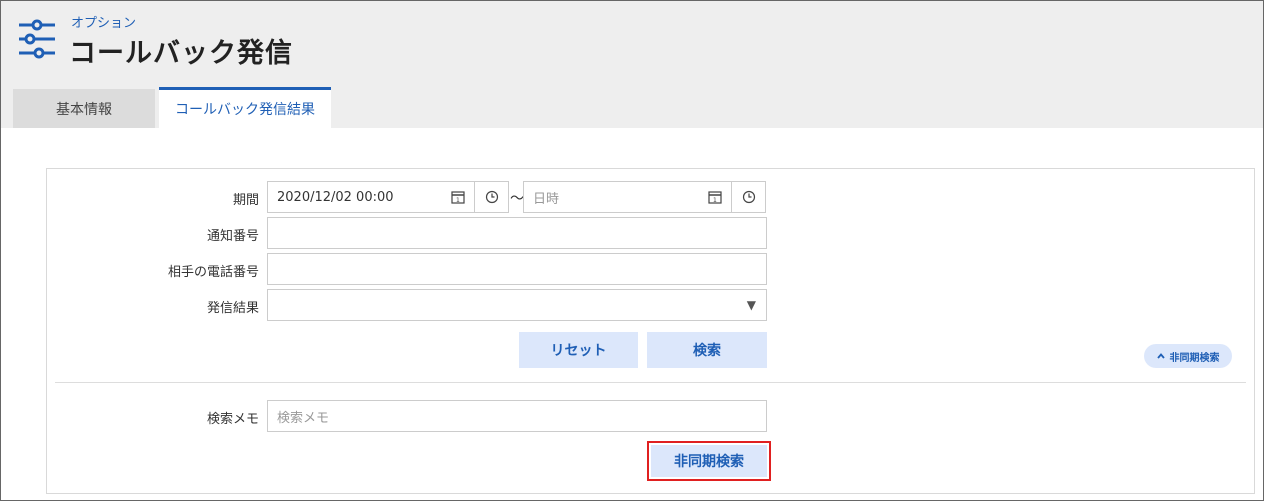 The image size is (1264, 501). What do you see at coordinates (354, 197) in the screenshot?
I see `period-start-field: 2020/12/02 00:00` at bounding box center [354, 197].